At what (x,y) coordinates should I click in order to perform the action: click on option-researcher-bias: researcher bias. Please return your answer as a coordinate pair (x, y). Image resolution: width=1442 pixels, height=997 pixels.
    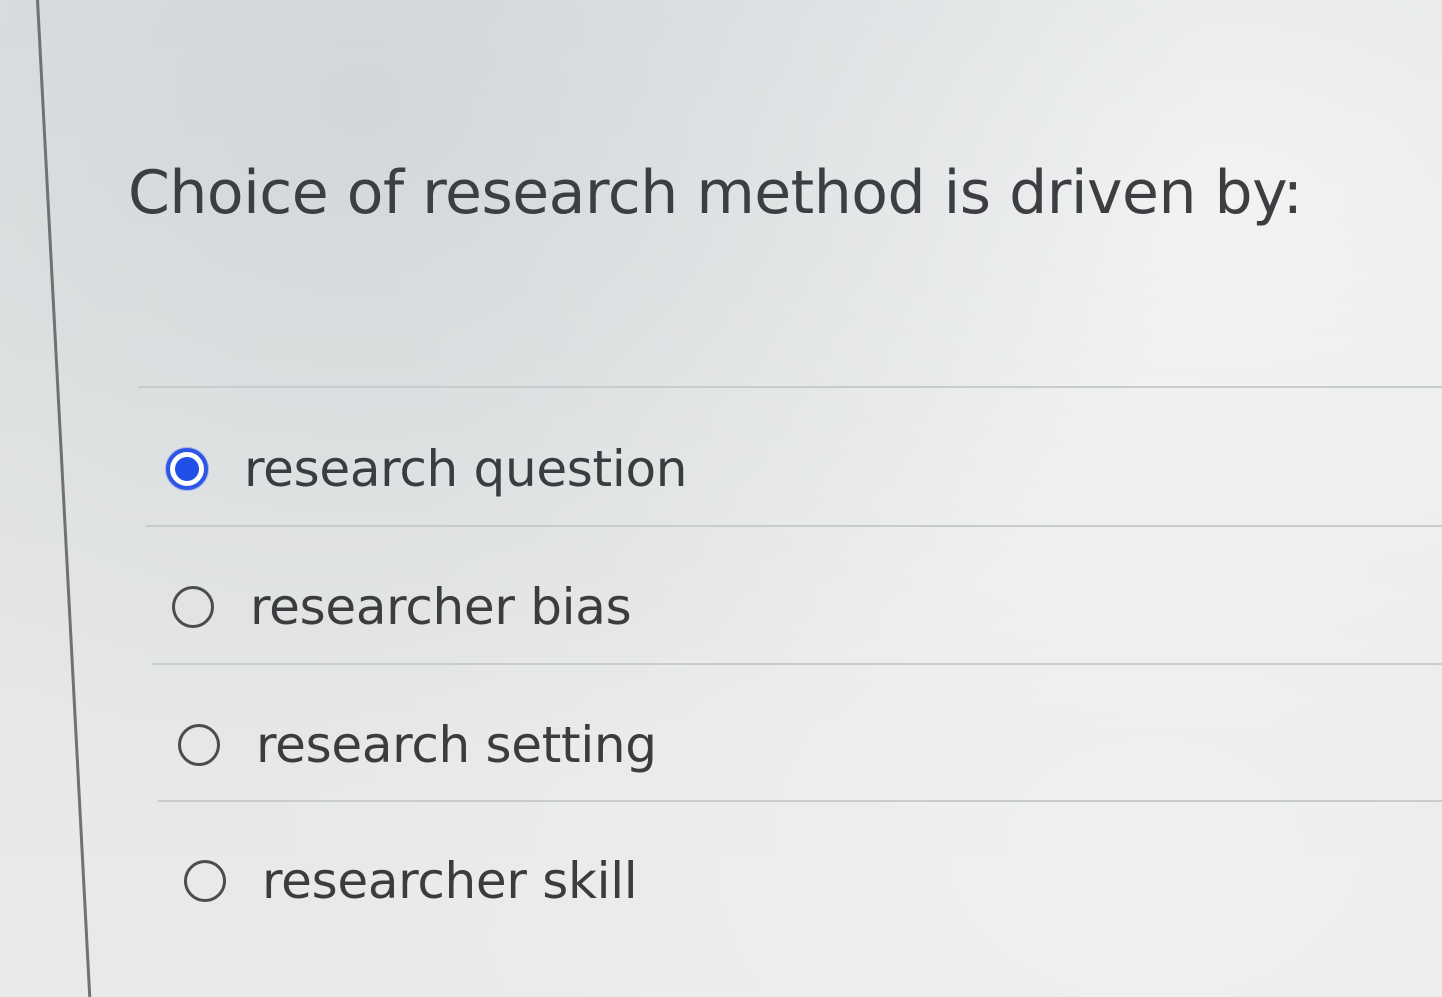
    Looking at the image, I should click on (402, 607).